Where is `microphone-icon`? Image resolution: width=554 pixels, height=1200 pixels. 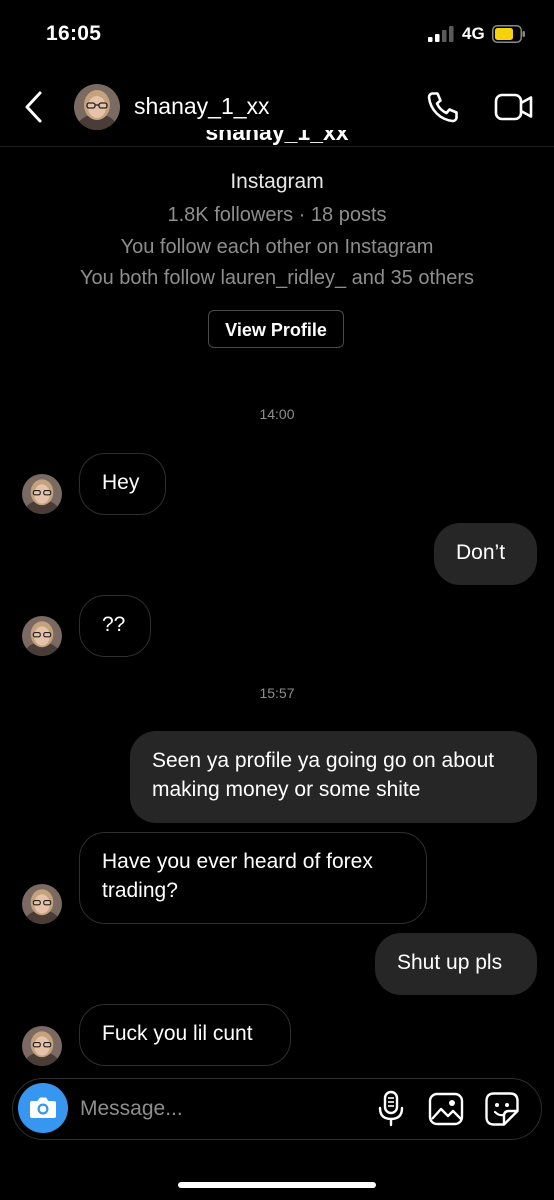
microphone-icon is located at coordinates (391, 1109).